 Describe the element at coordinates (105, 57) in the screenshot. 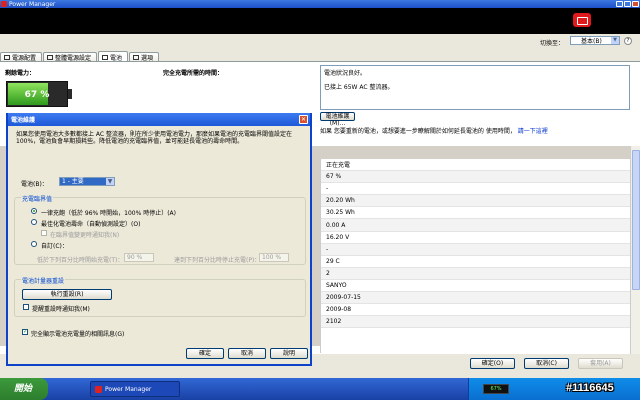

I see `battery-icon` at that location.